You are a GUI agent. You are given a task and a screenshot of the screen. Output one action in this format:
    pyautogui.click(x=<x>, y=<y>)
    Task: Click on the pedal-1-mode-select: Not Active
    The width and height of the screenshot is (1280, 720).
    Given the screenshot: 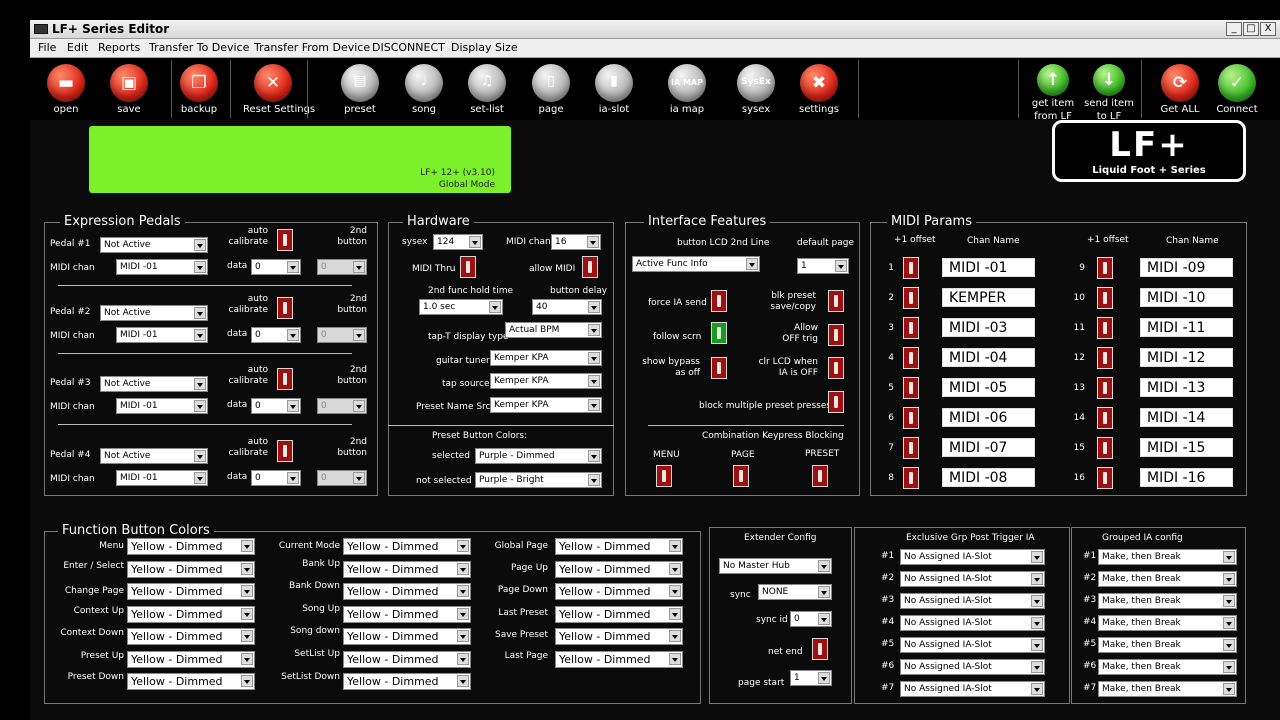 What is the action you would take?
    pyautogui.click(x=154, y=245)
    